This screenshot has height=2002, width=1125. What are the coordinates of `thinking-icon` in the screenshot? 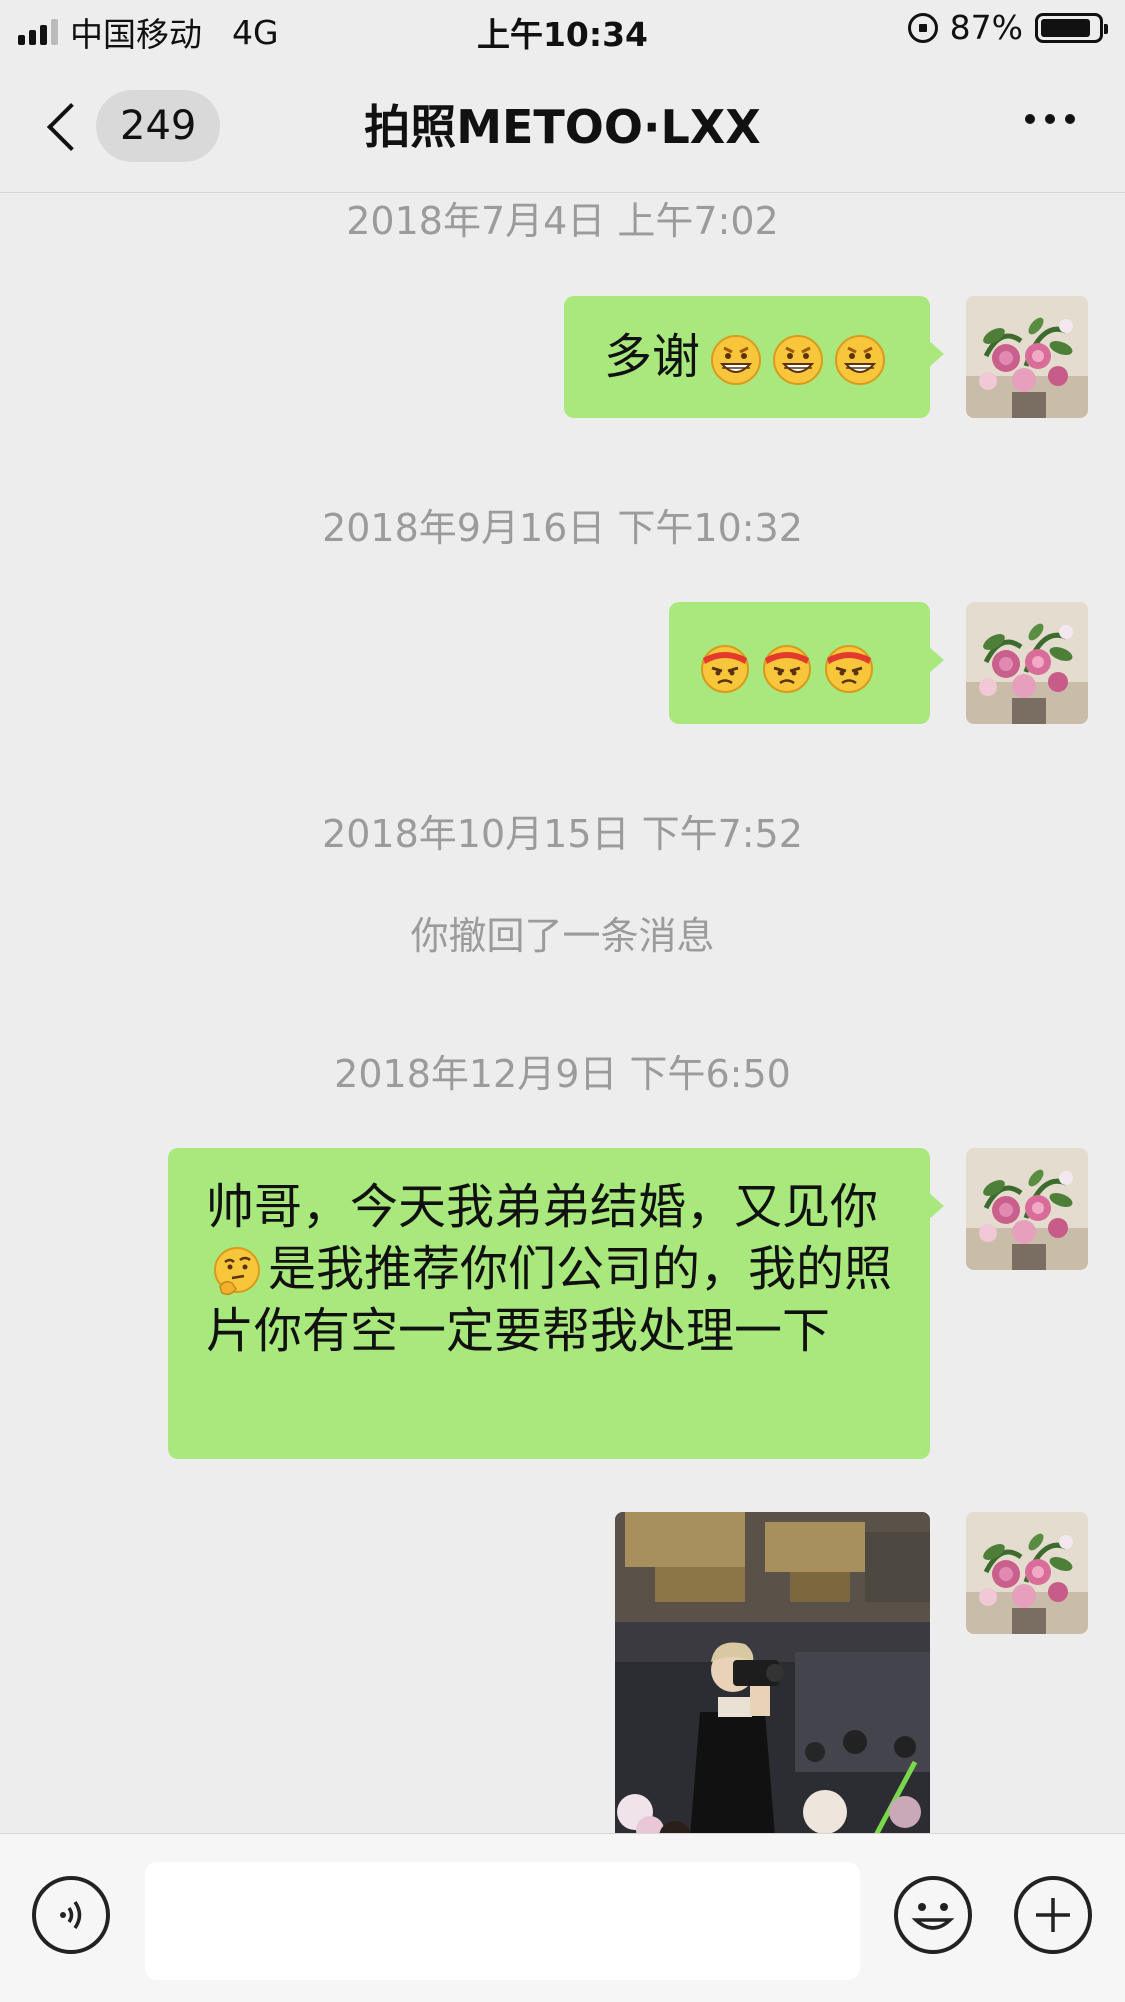 It's located at (237, 1271).